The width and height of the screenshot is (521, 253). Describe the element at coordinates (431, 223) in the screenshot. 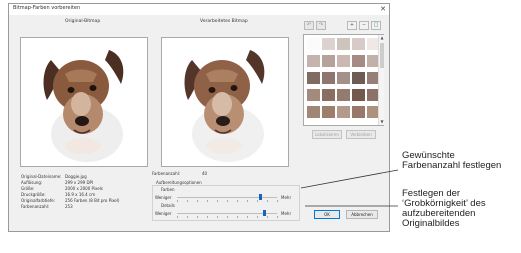

I see `callout-text: Originalbildes` at that location.